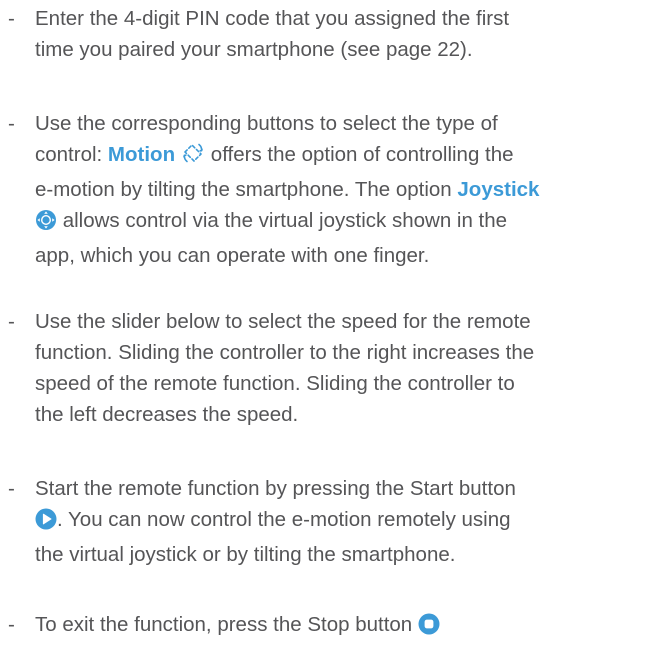 This screenshot has width=651, height=657. I want to click on list-item-text: control:, so click(71, 154).